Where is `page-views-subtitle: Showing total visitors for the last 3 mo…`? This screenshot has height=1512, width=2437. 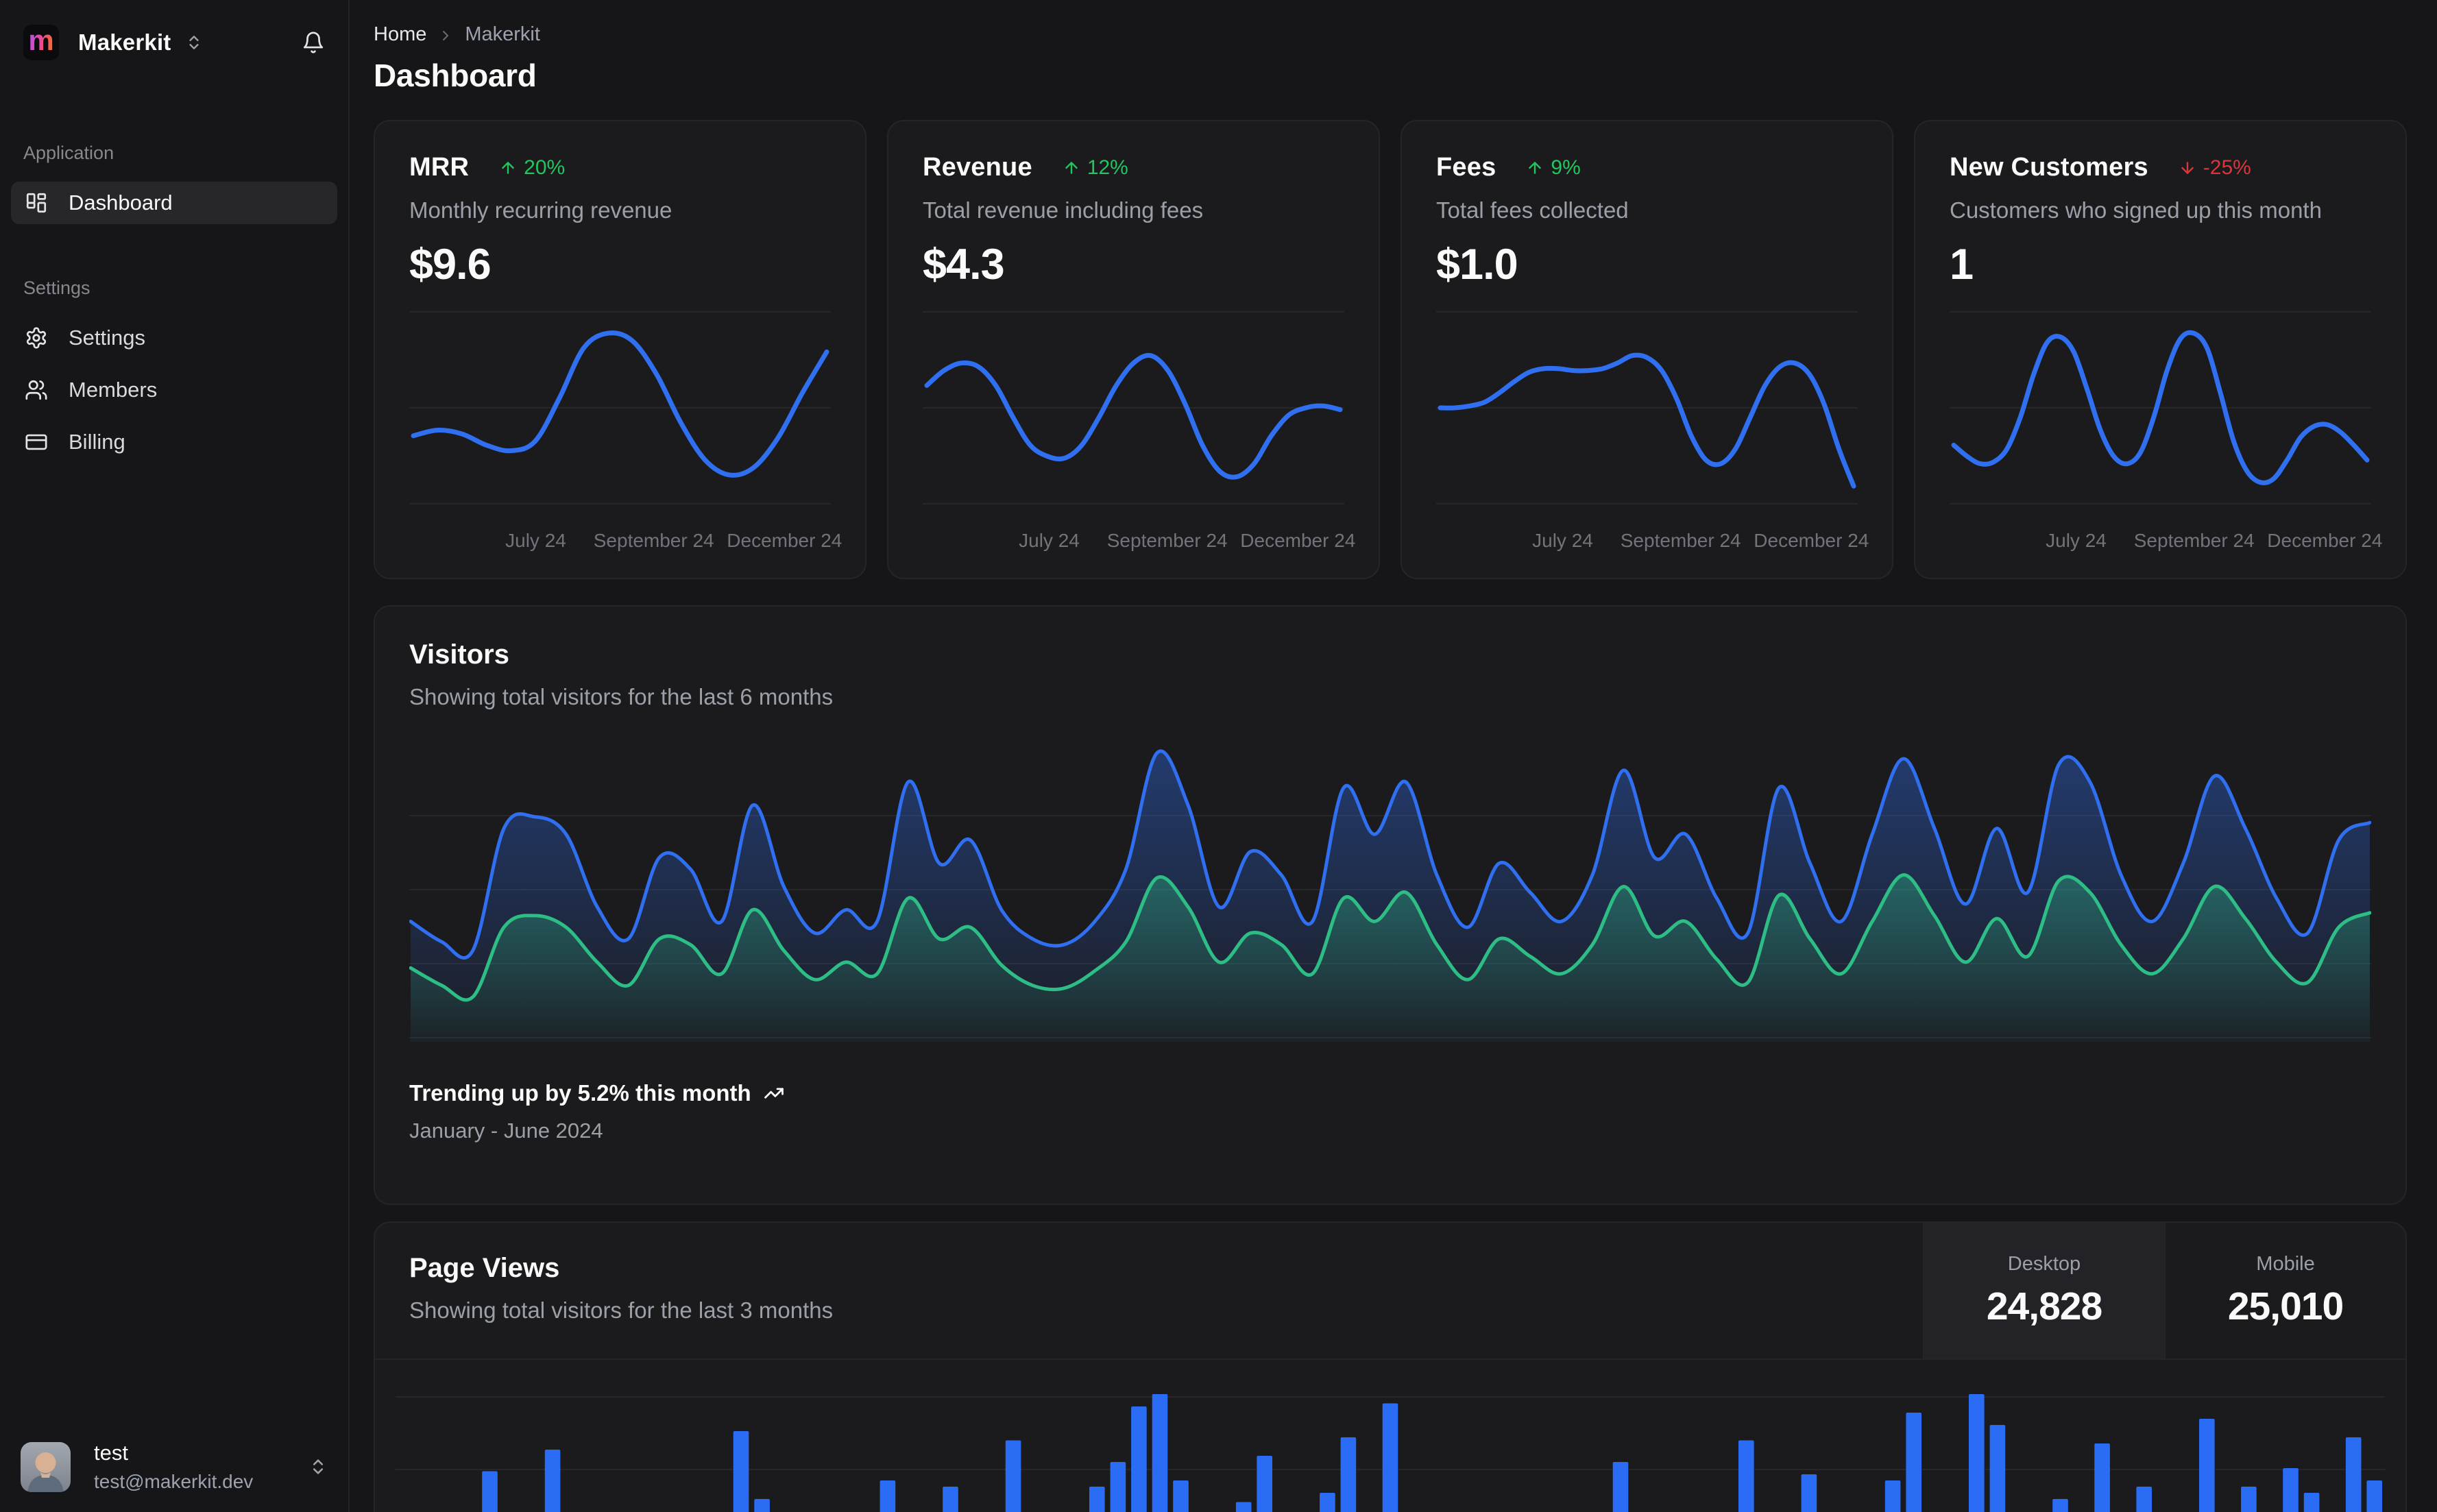 page-views-subtitle: Showing total visitors for the last 3 mo… is located at coordinates (621, 1310).